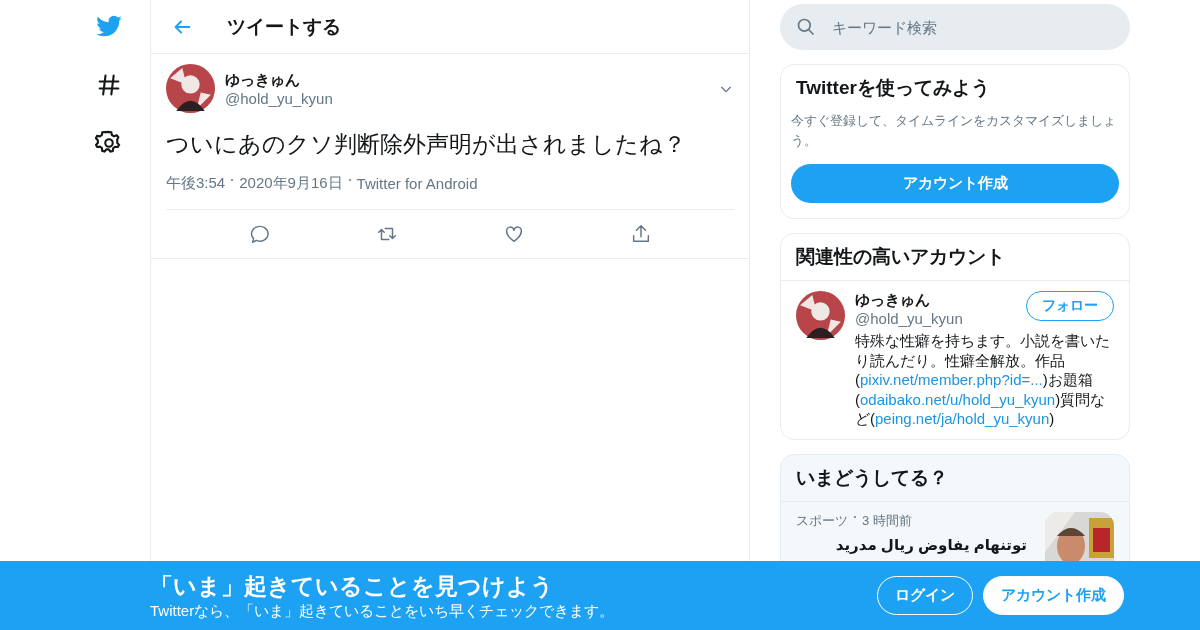  What do you see at coordinates (887, 520) in the screenshot?
I see `trend-time: 3 時間前` at bounding box center [887, 520].